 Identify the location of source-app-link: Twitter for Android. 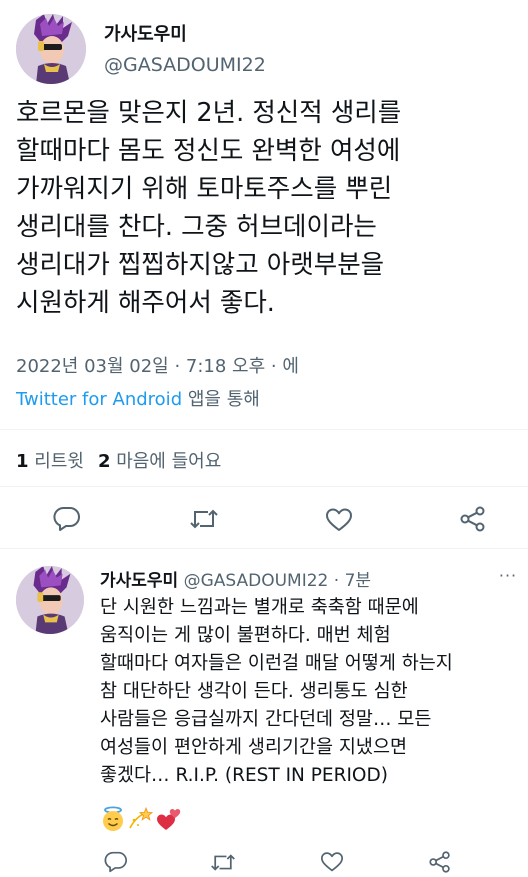
(99, 399).